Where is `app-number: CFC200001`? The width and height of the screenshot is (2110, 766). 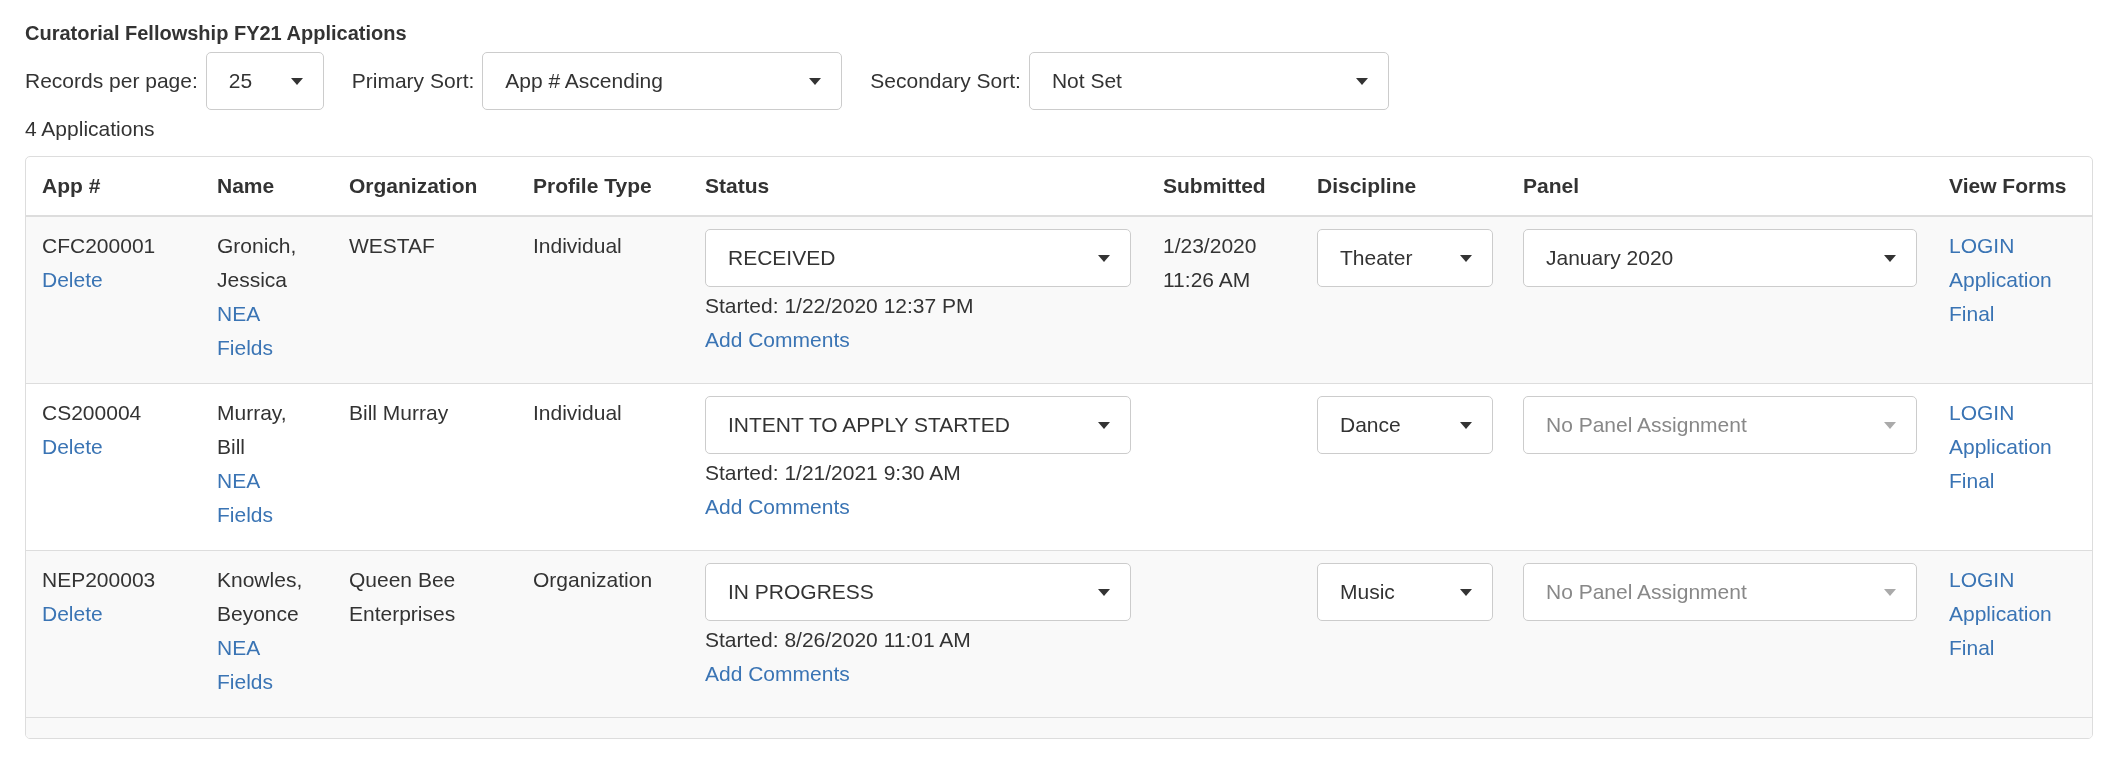
app-number: CFC200001 is located at coordinates (99, 246).